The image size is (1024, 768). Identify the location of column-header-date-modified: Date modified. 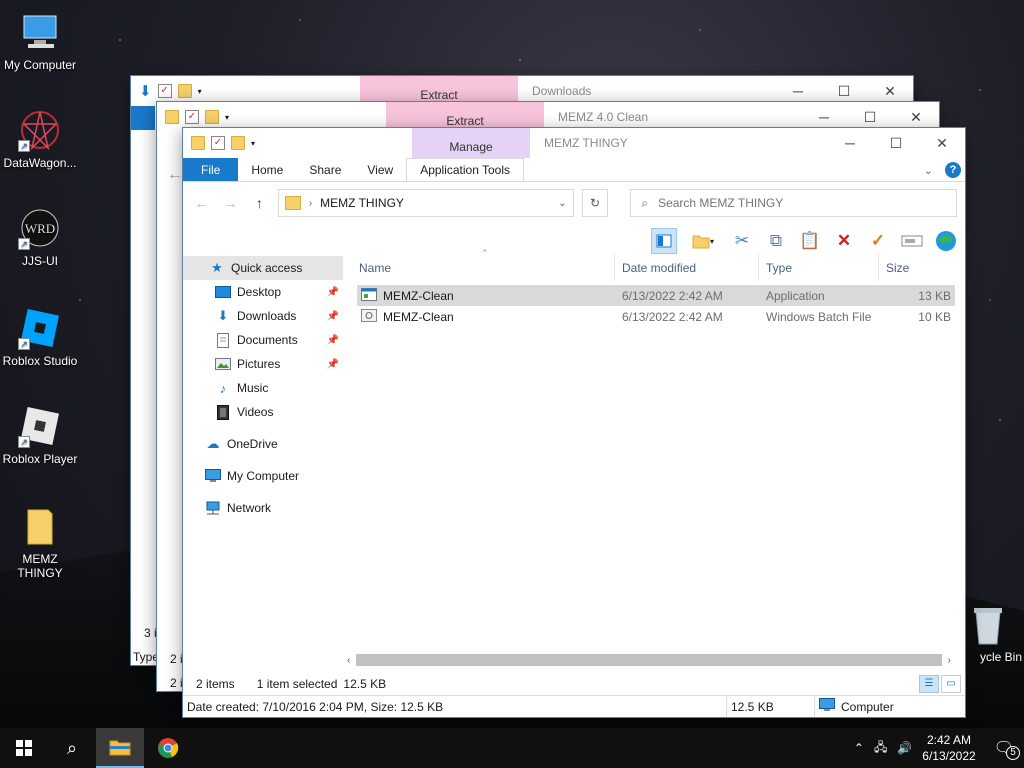
(687, 267).